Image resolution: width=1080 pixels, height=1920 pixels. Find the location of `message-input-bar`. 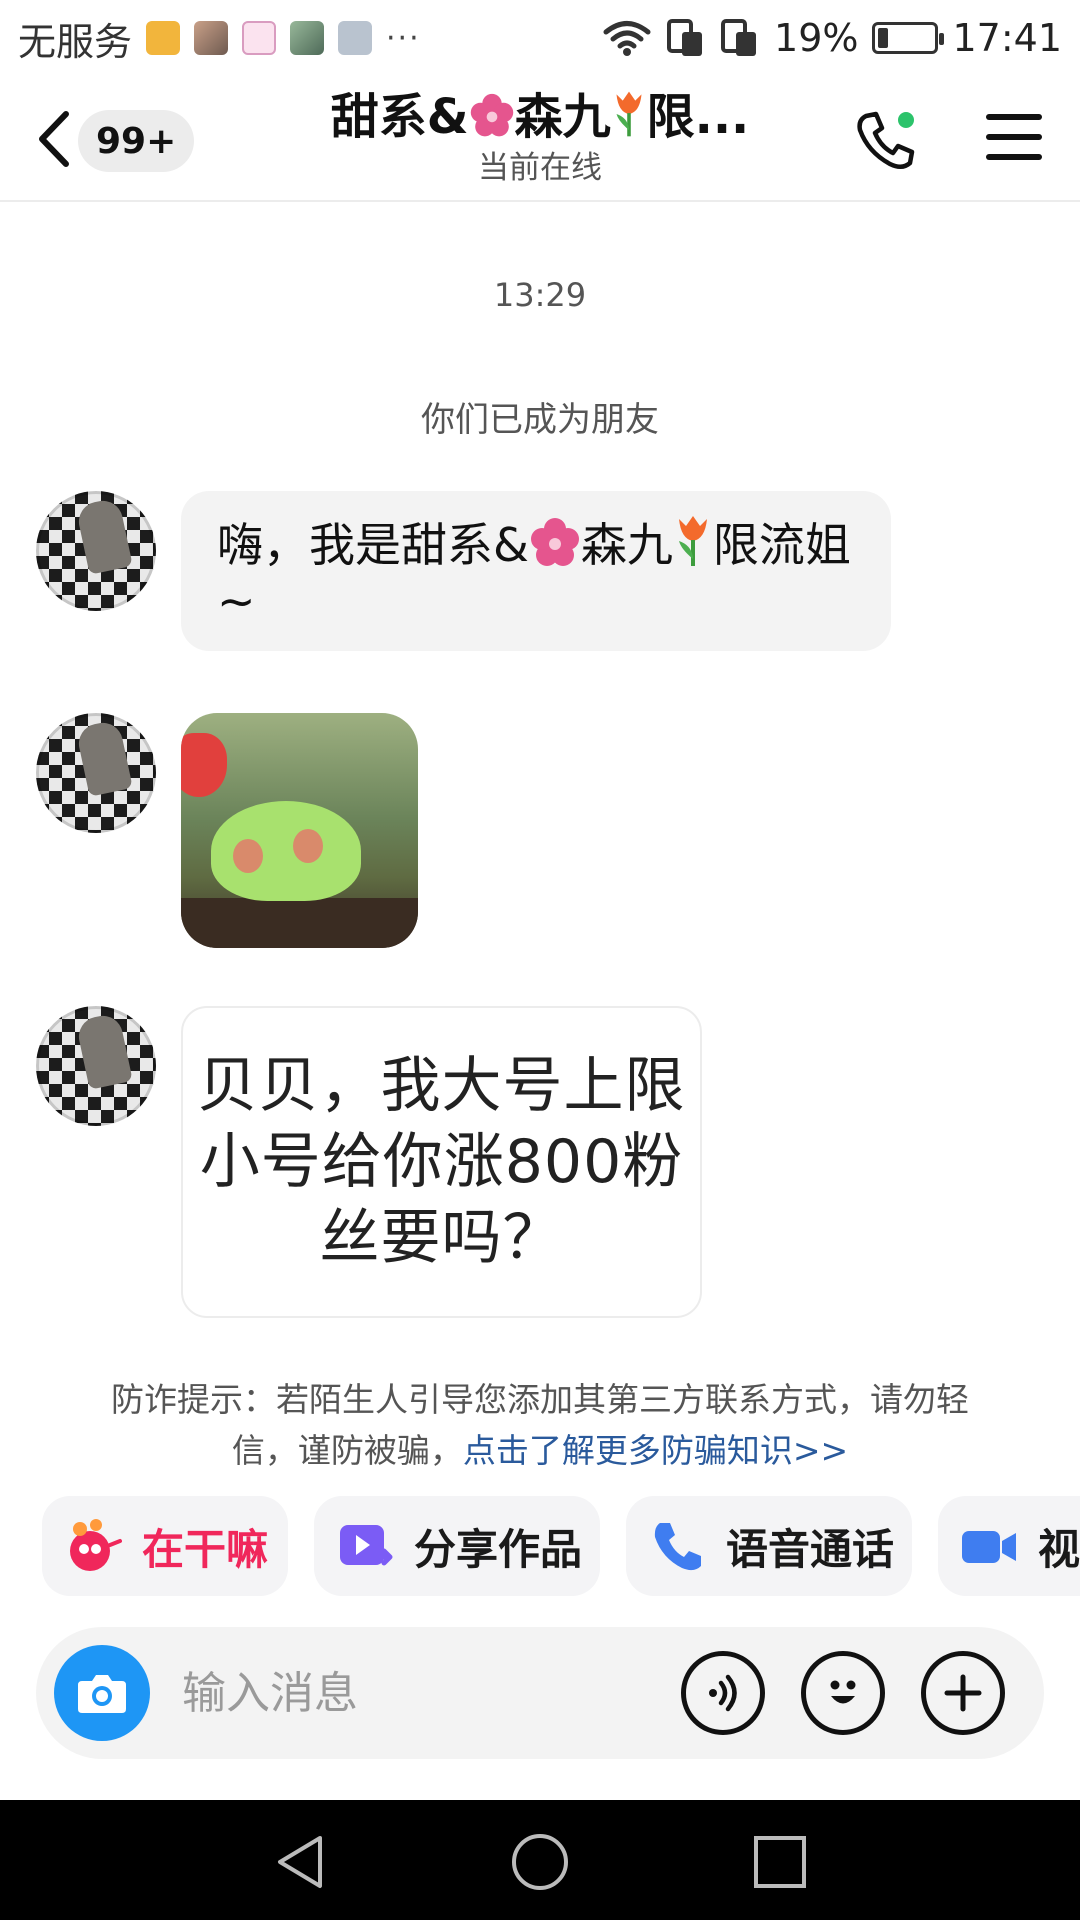

message-input-bar is located at coordinates (540, 1693).